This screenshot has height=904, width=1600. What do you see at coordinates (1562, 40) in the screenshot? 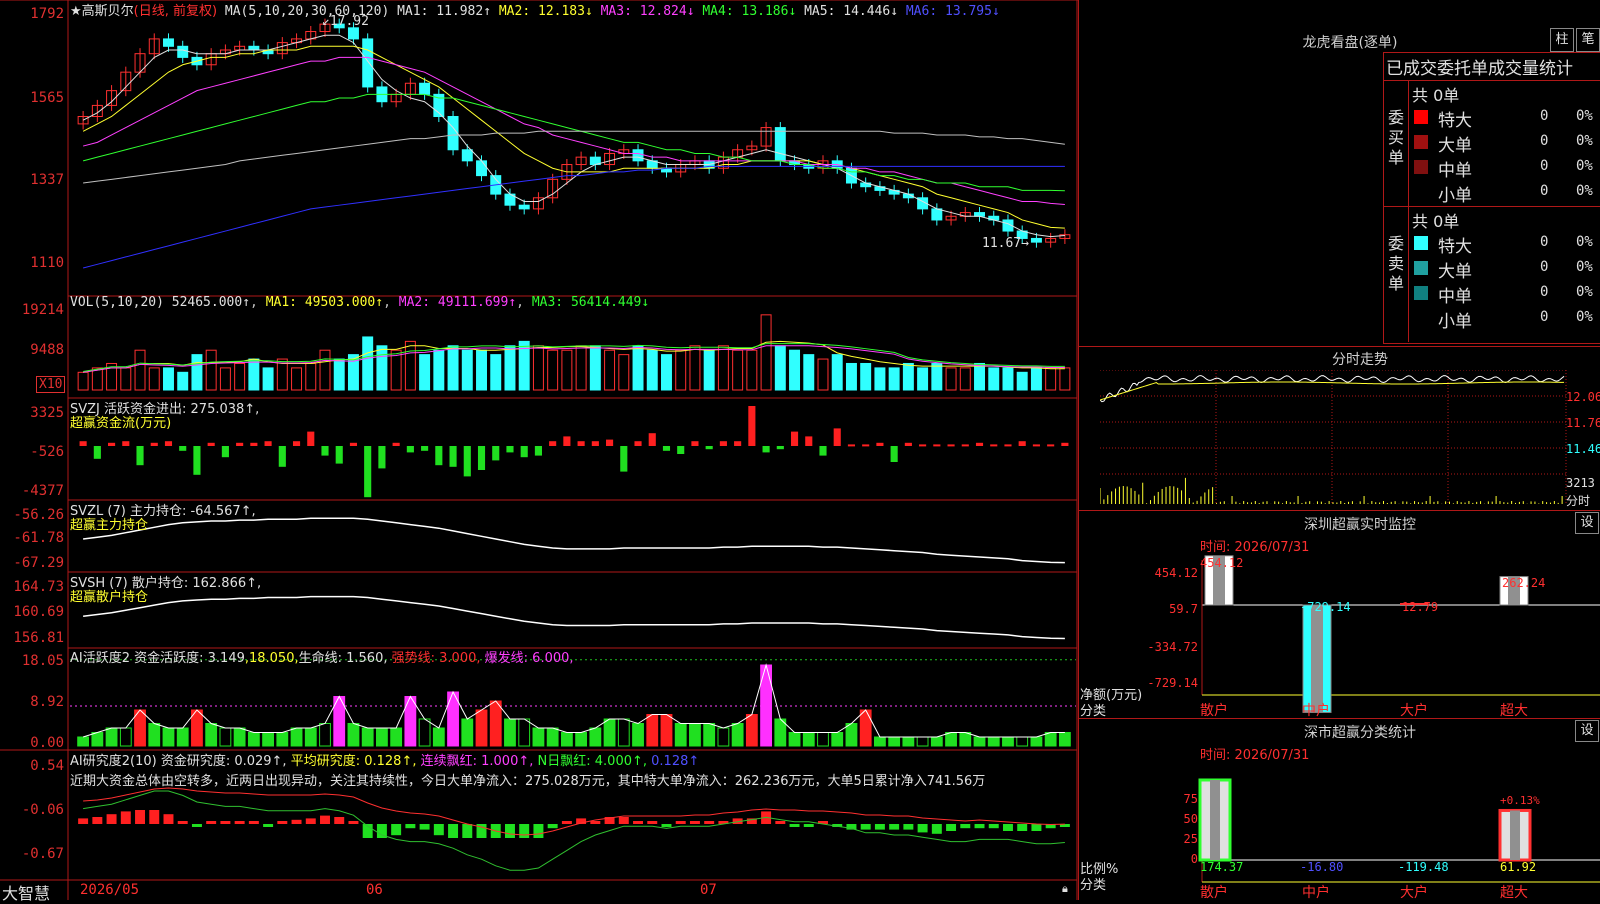
I see `bar-mode-button: 柱` at bounding box center [1562, 40].